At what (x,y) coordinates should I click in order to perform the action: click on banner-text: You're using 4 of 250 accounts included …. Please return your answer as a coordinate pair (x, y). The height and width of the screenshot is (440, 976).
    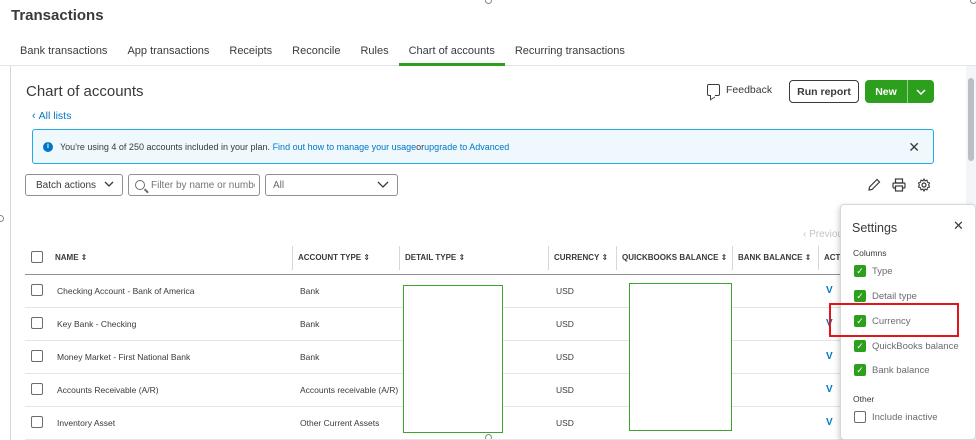
    Looking at the image, I should click on (165, 146).